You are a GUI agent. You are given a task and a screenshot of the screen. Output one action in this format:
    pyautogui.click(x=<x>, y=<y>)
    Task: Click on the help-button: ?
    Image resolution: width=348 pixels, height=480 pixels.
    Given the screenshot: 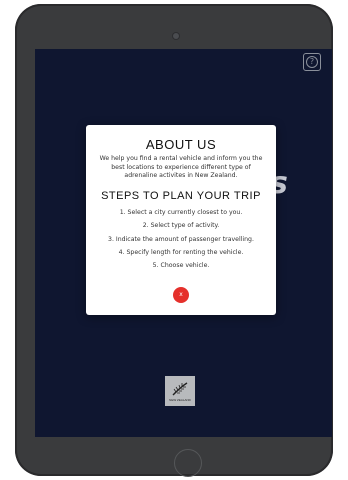 What is the action you would take?
    pyautogui.click(x=312, y=62)
    